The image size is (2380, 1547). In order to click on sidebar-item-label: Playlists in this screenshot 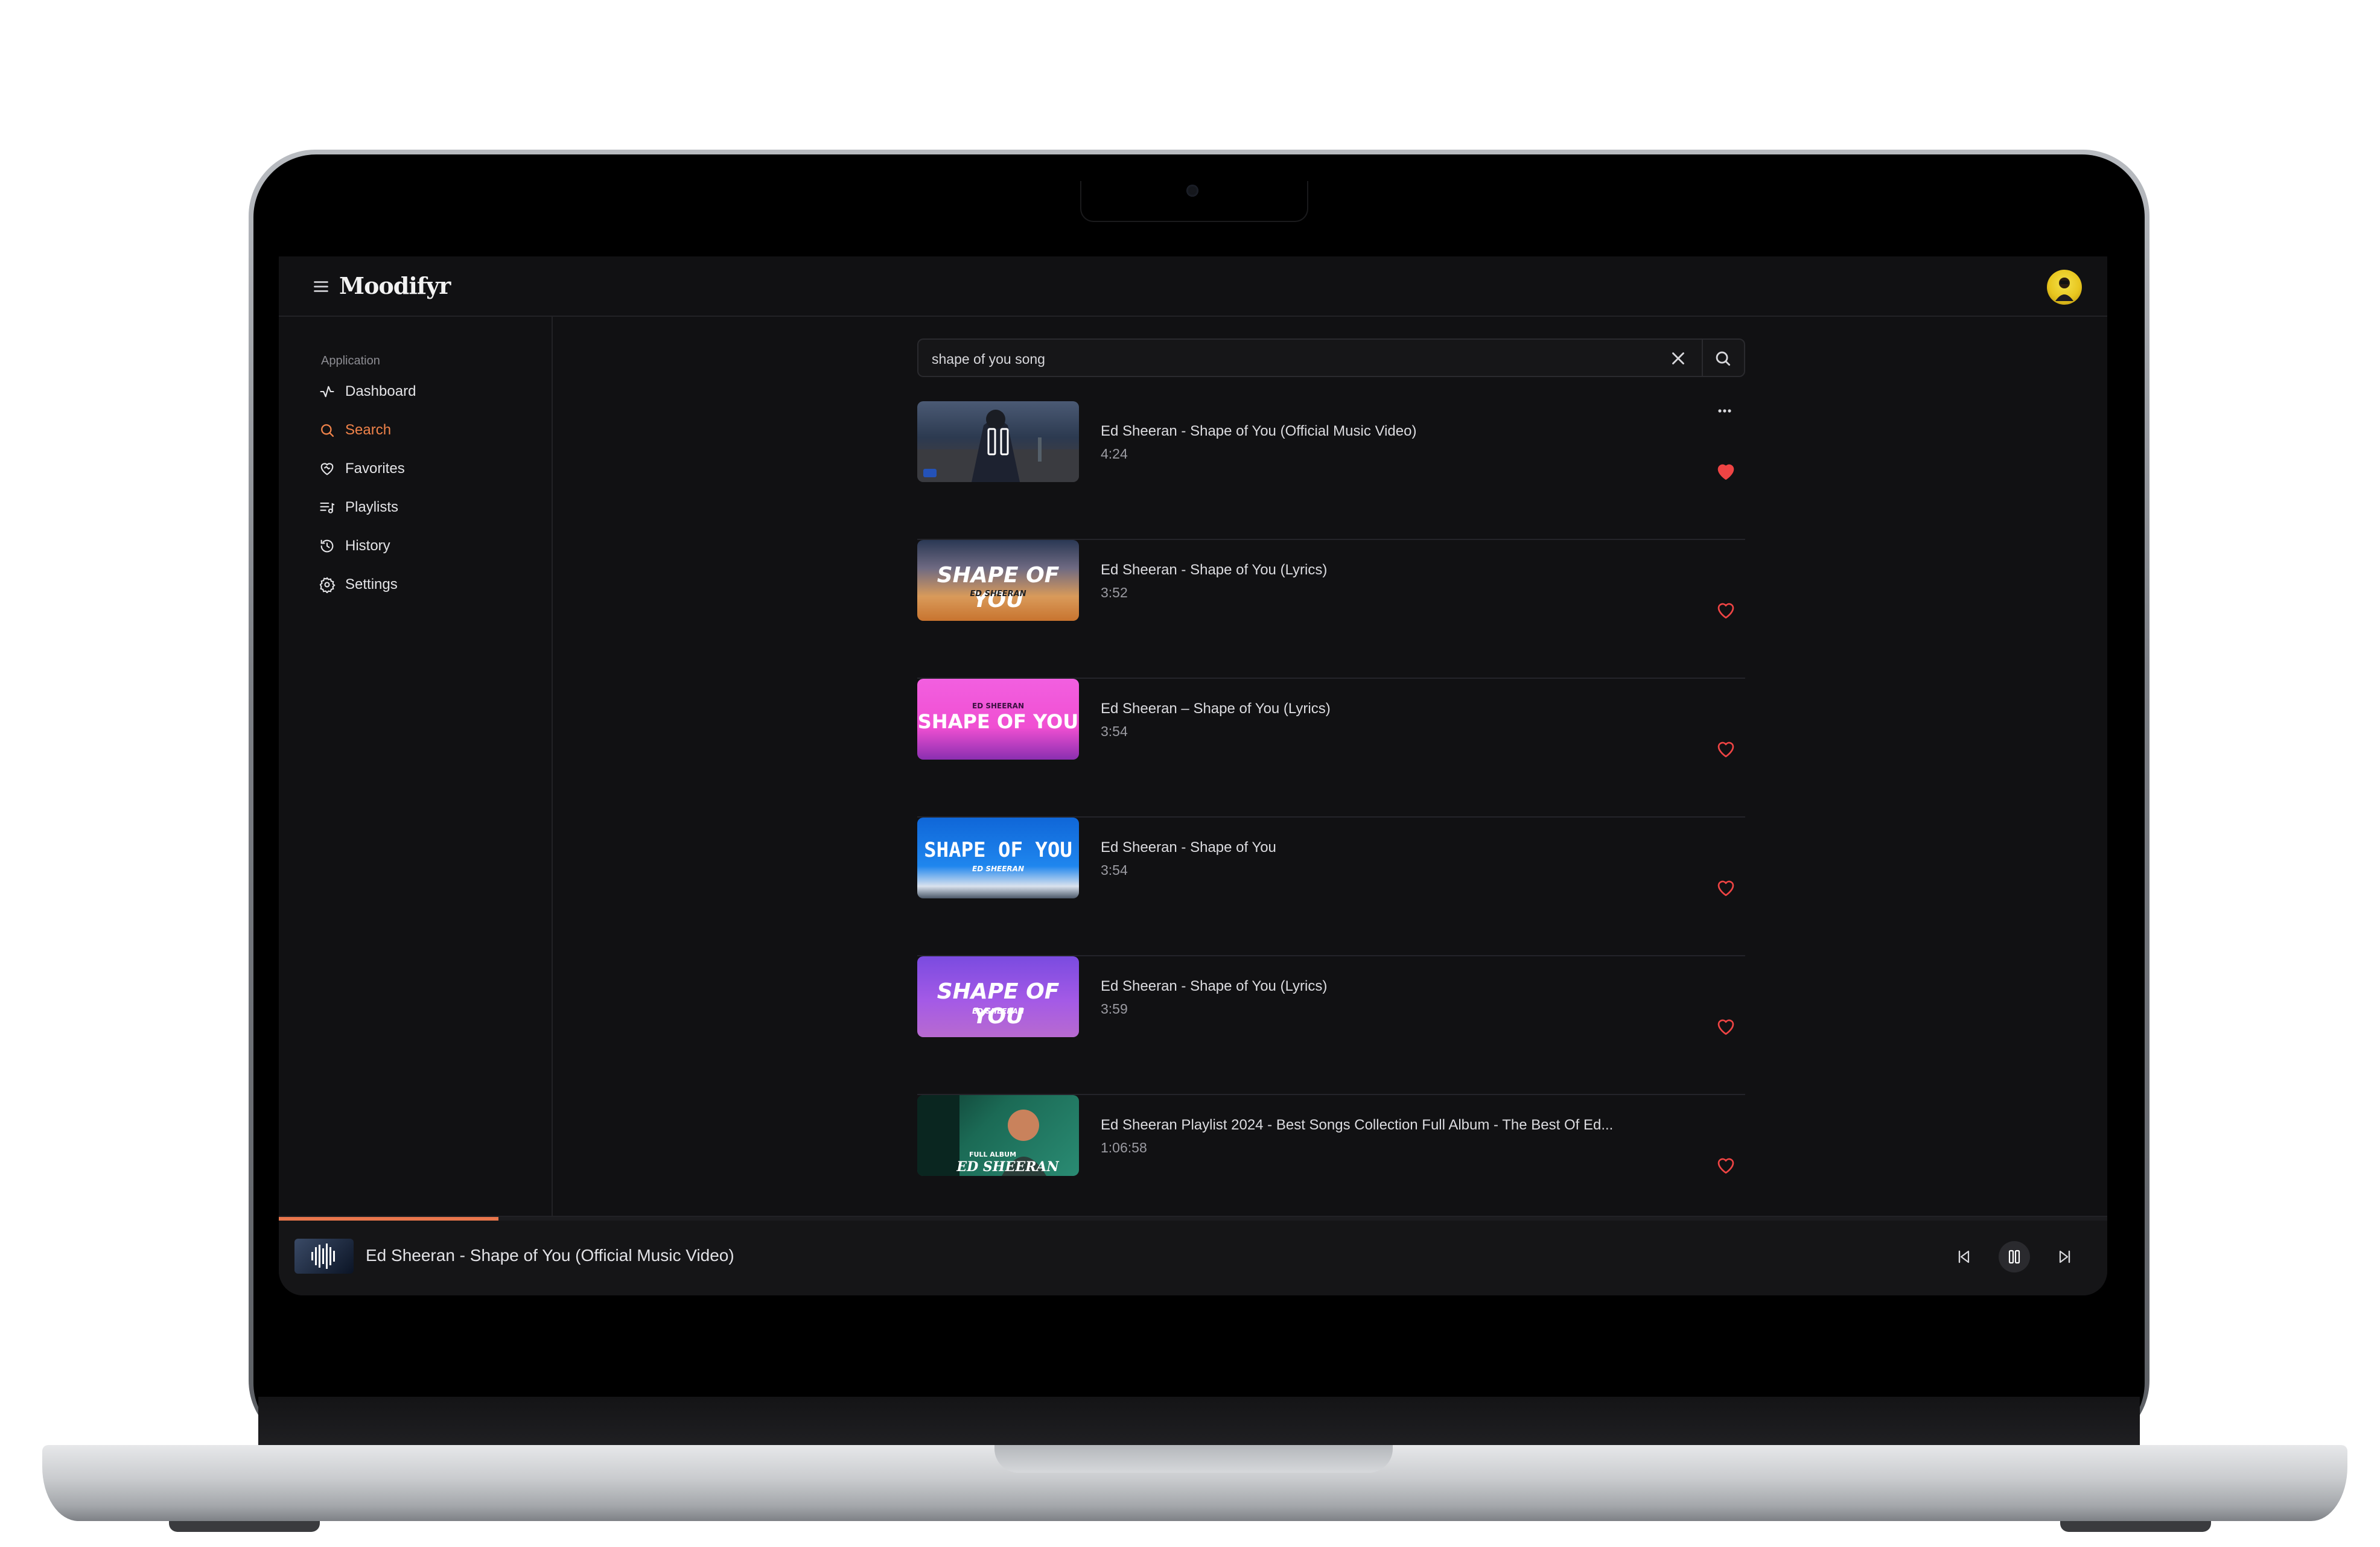, I will do `click(372, 507)`.